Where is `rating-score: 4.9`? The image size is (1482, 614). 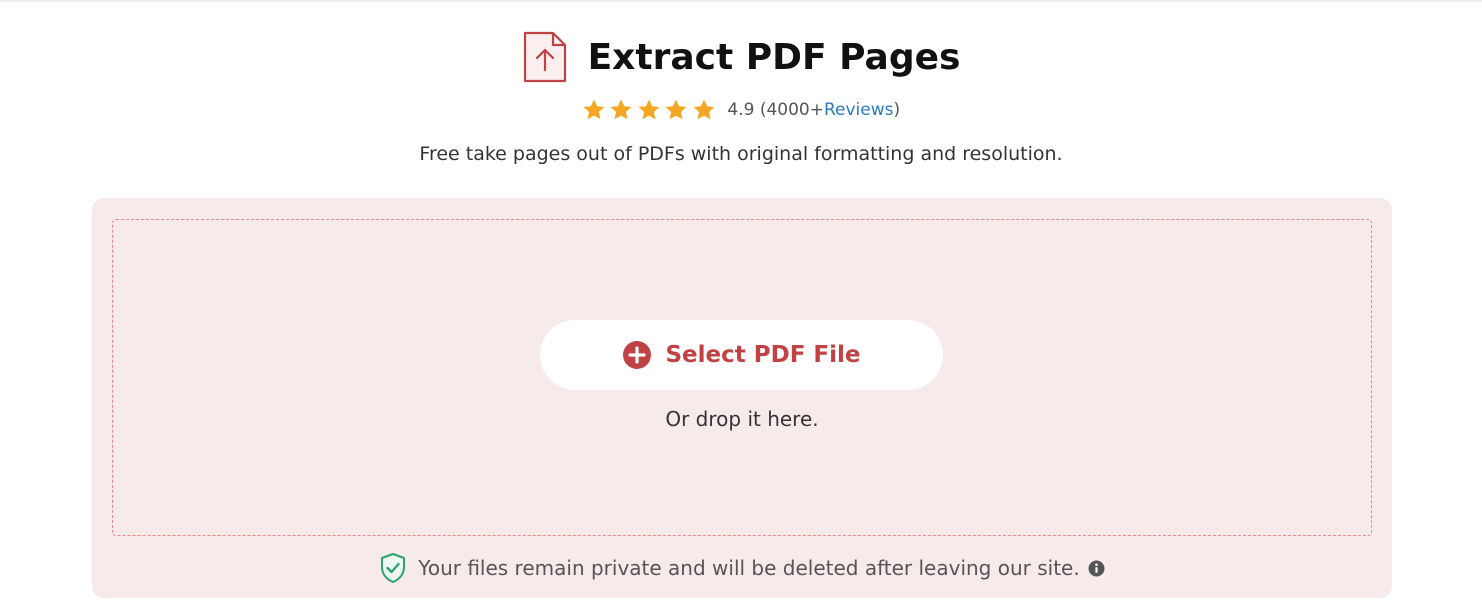 rating-score: 4.9 is located at coordinates (741, 110).